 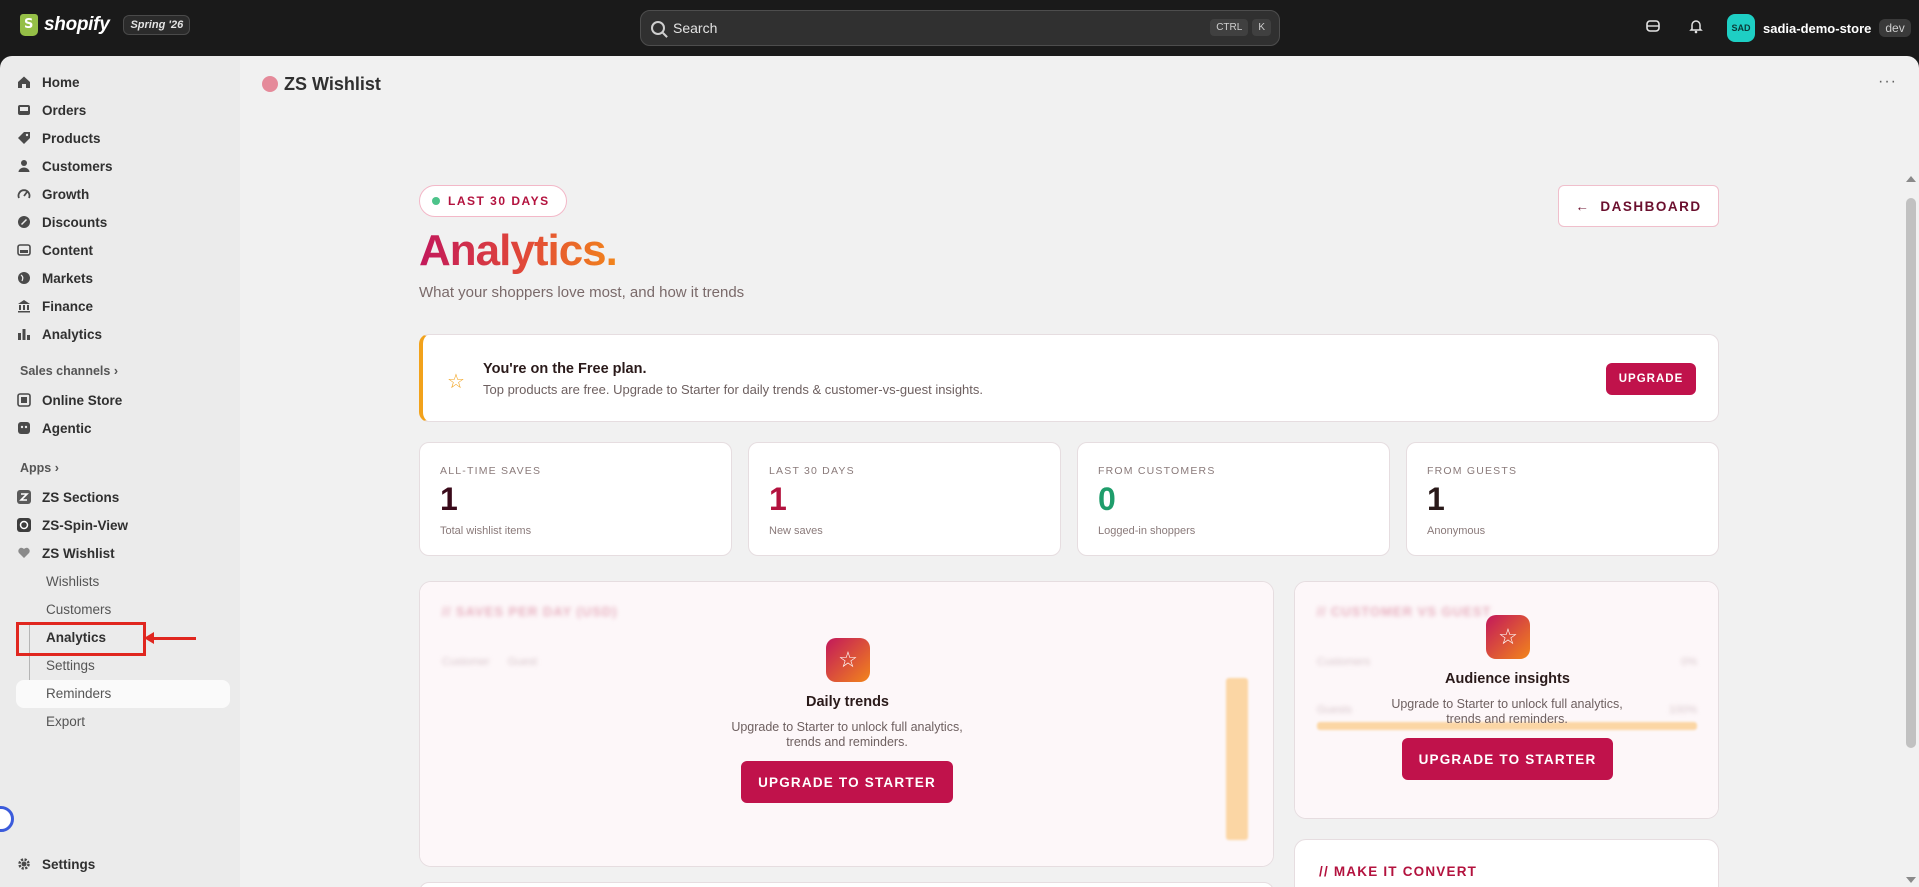 What do you see at coordinates (29, 25) in the screenshot?
I see `shopify-bag-icon` at bounding box center [29, 25].